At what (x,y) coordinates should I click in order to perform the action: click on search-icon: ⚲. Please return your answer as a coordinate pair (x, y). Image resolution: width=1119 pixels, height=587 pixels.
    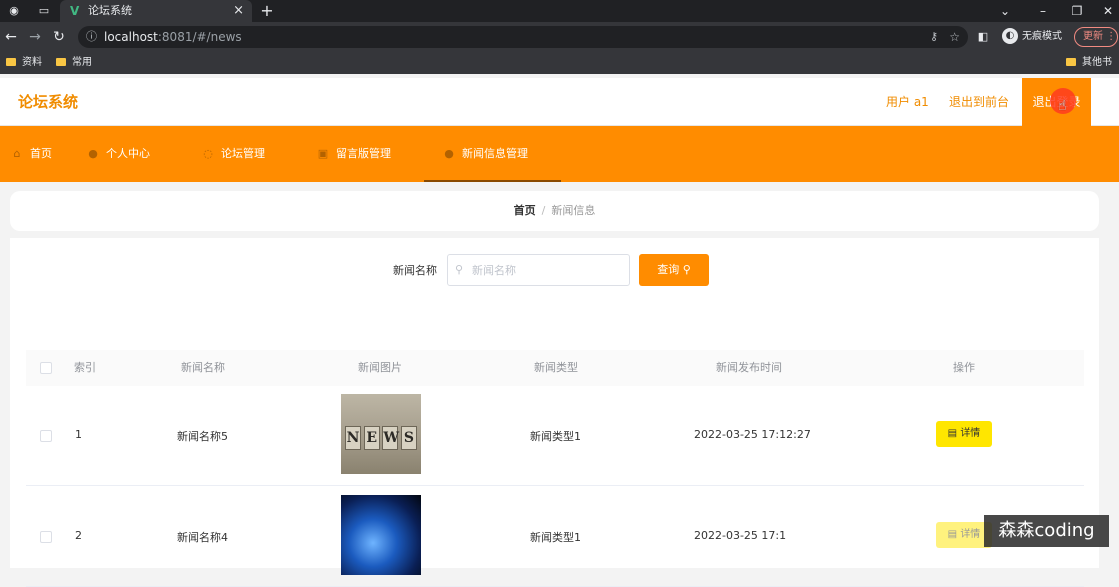
    Looking at the image, I should click on (459, 269).